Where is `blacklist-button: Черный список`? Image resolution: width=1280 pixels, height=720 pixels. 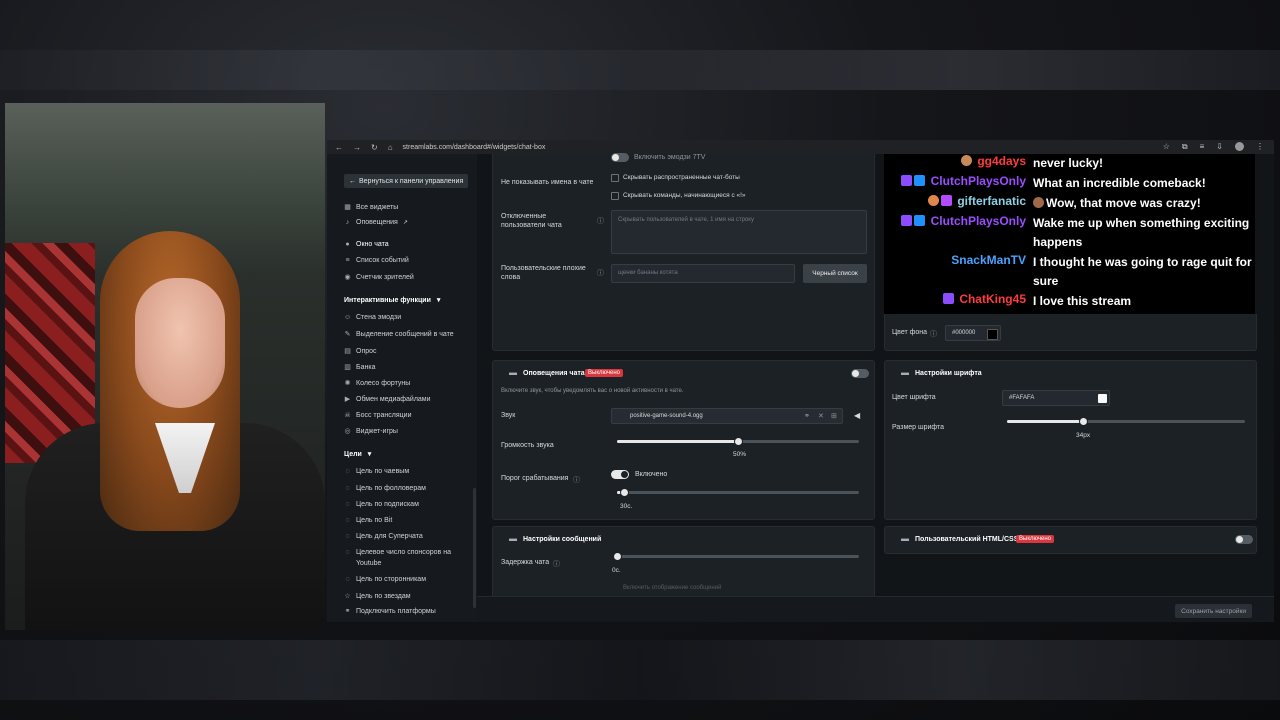 blacklist-button: Черный список is located at coordinates (835, 273).